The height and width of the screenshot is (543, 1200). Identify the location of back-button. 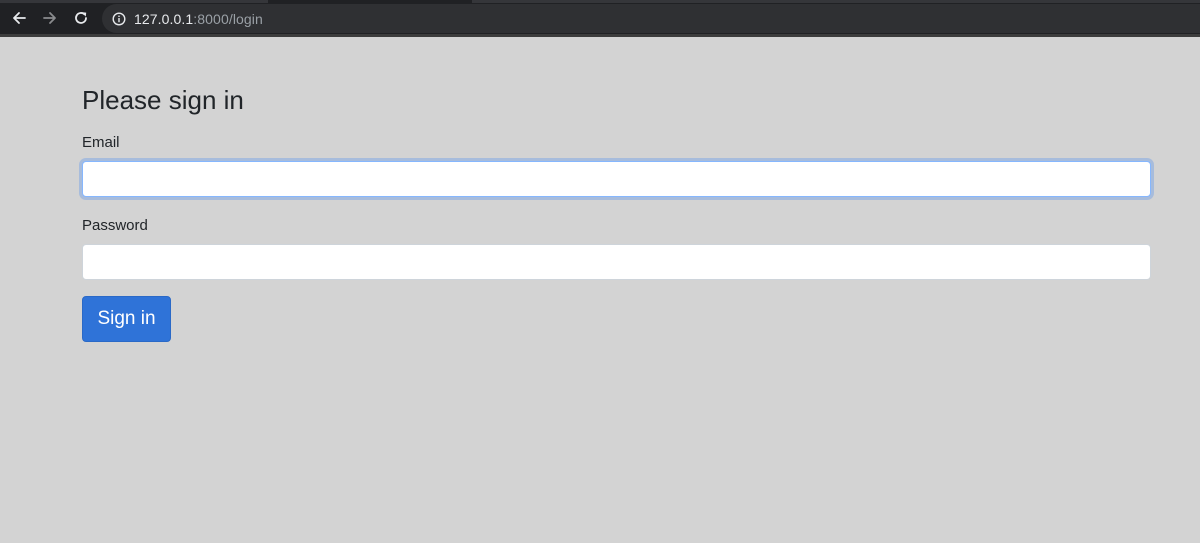
(19, 18).